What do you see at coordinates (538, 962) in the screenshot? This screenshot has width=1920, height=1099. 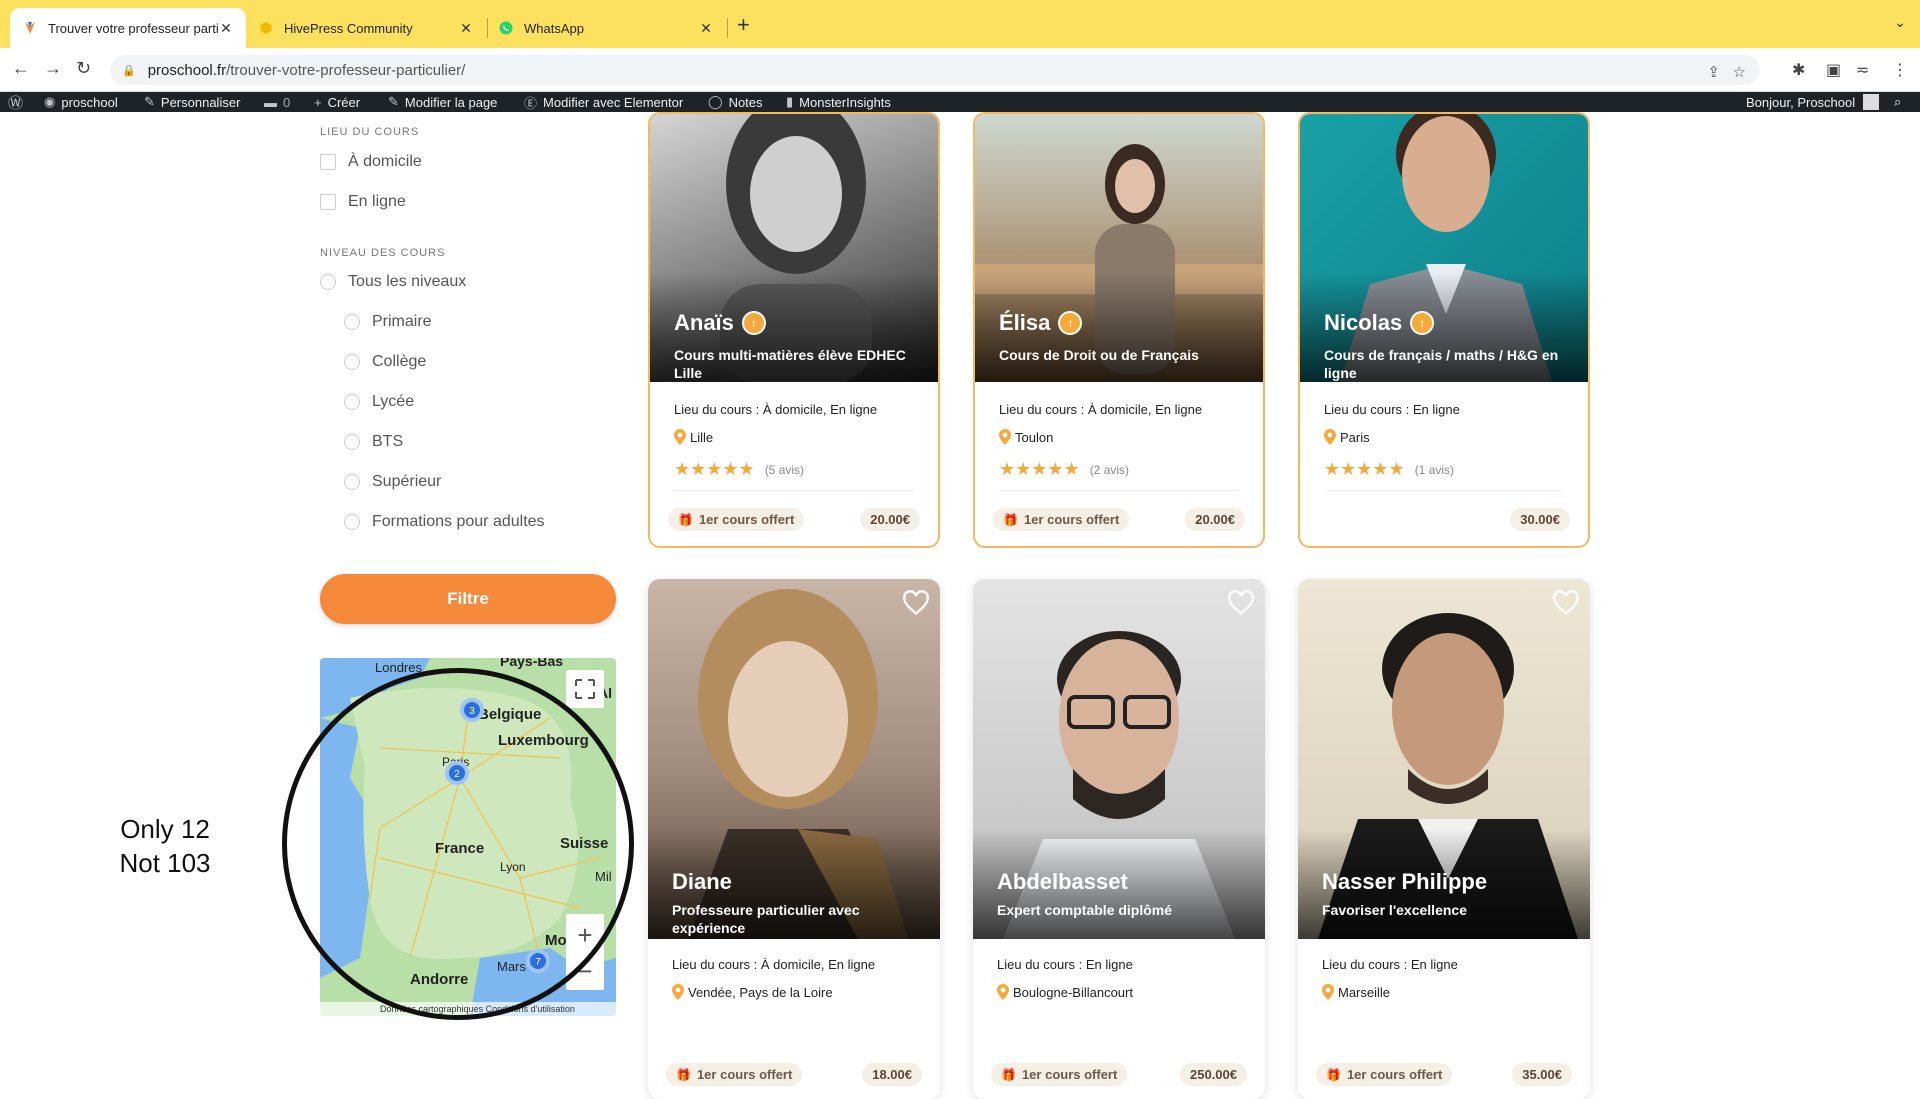 I see `map-cluster-count: 7` at bounding box center [538, 962].